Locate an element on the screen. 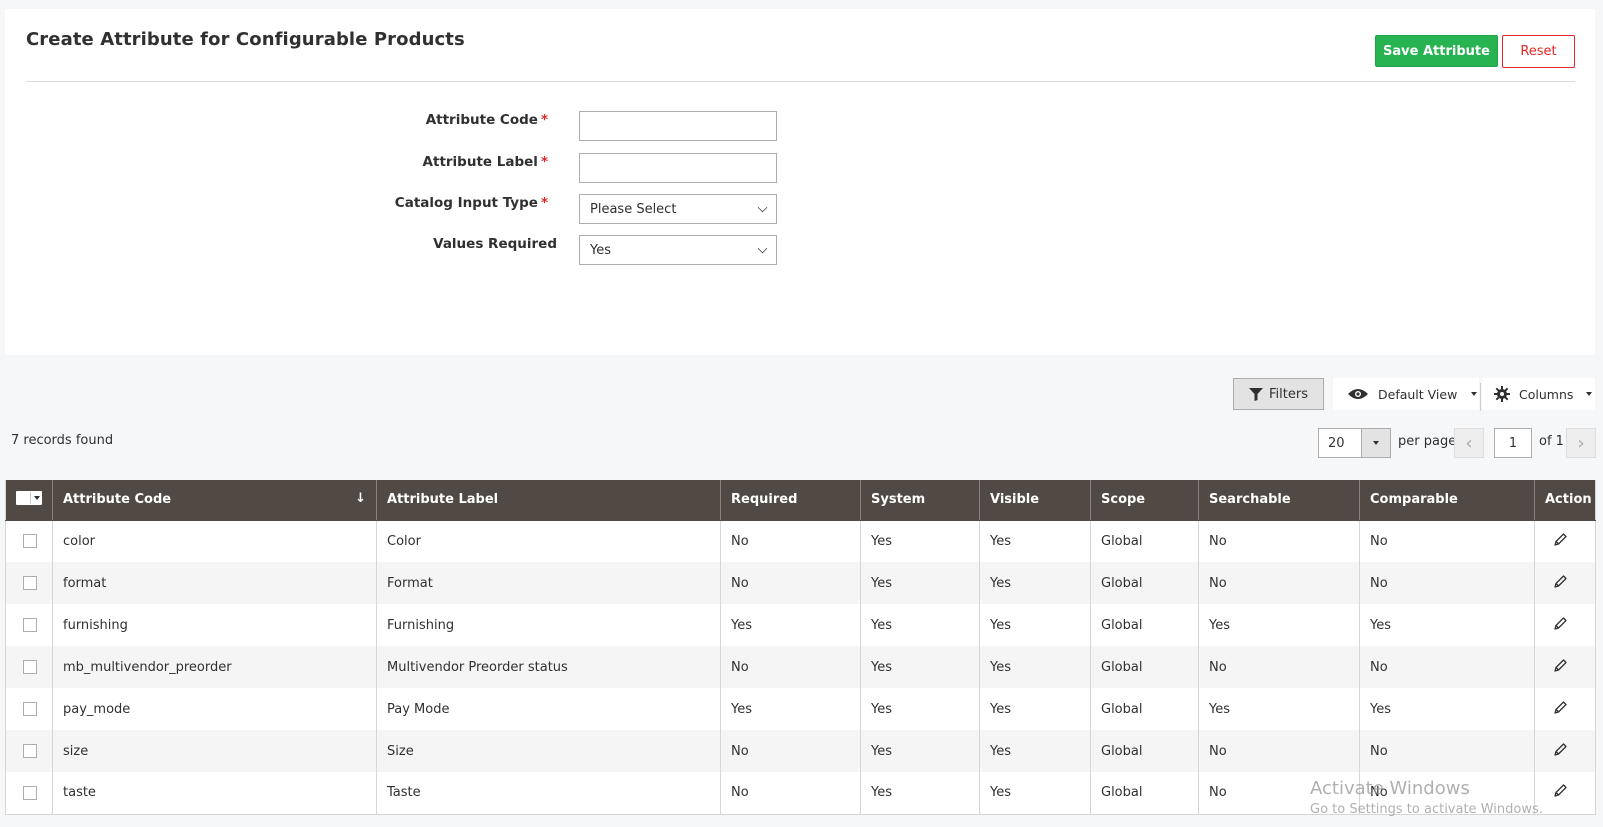  cell-code: mb_multivendor_preorder is located at coordinates (214, 667).